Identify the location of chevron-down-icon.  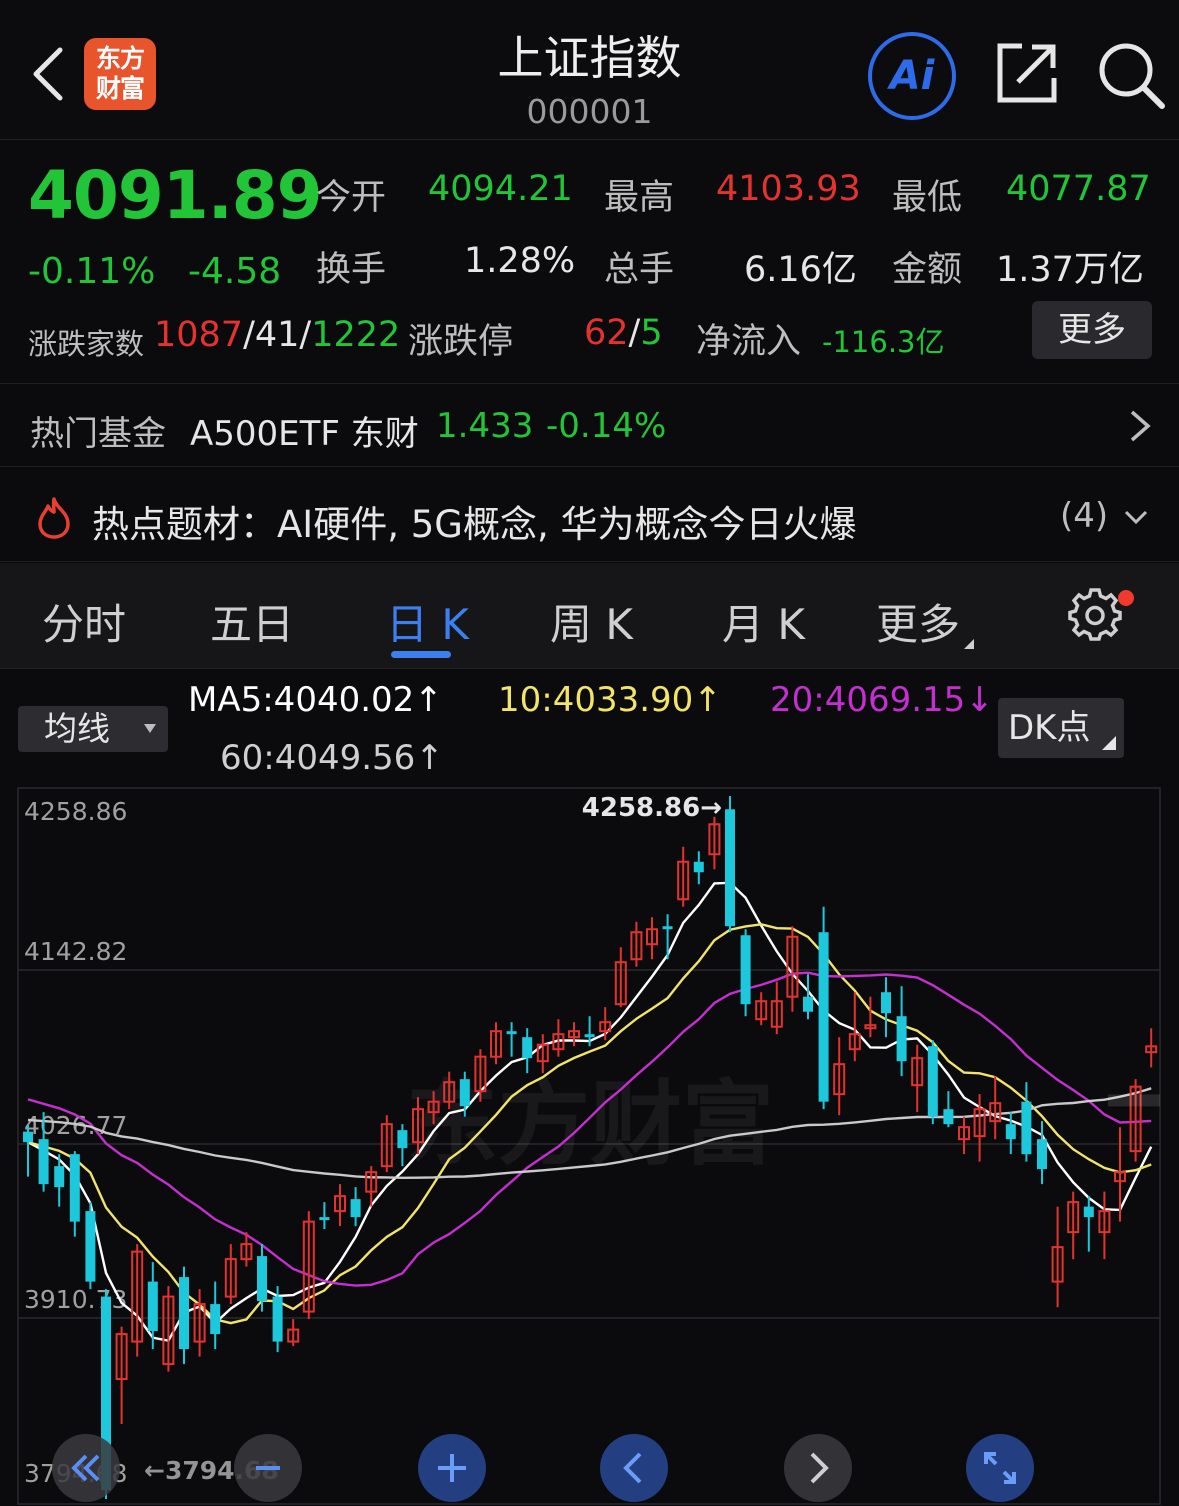
(1136, 517).